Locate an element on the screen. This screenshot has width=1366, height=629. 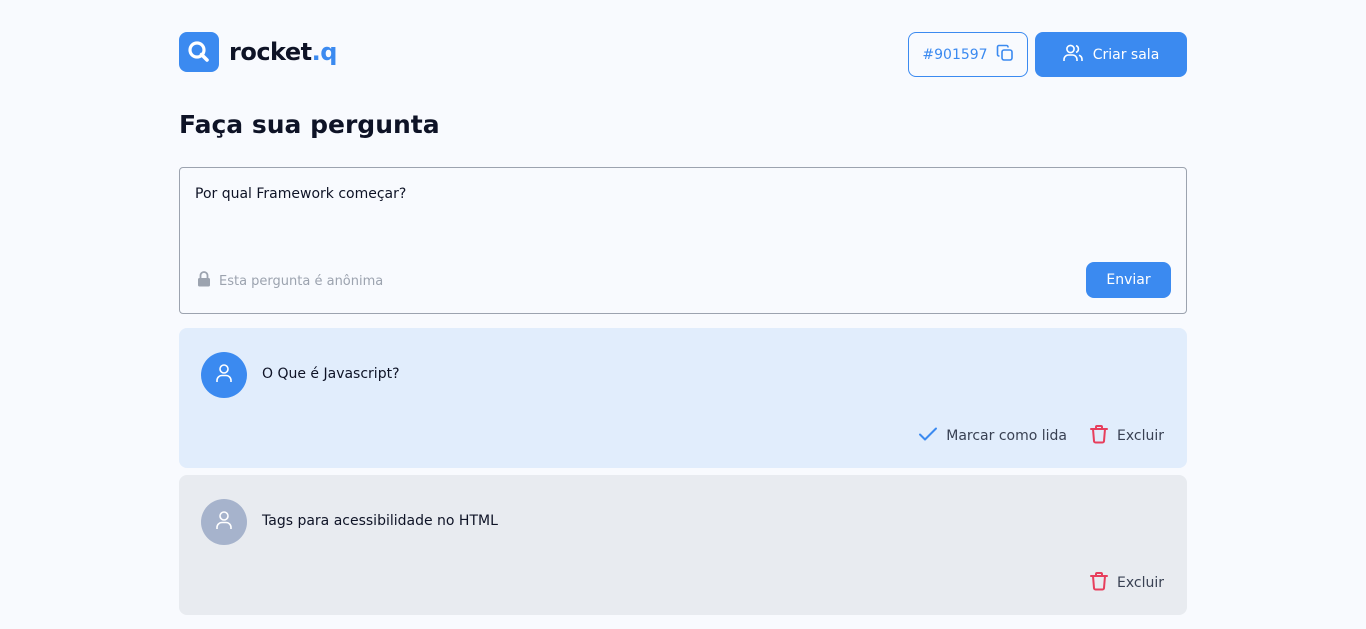
send-button: Enviar is located at coordinates (1128, 280).